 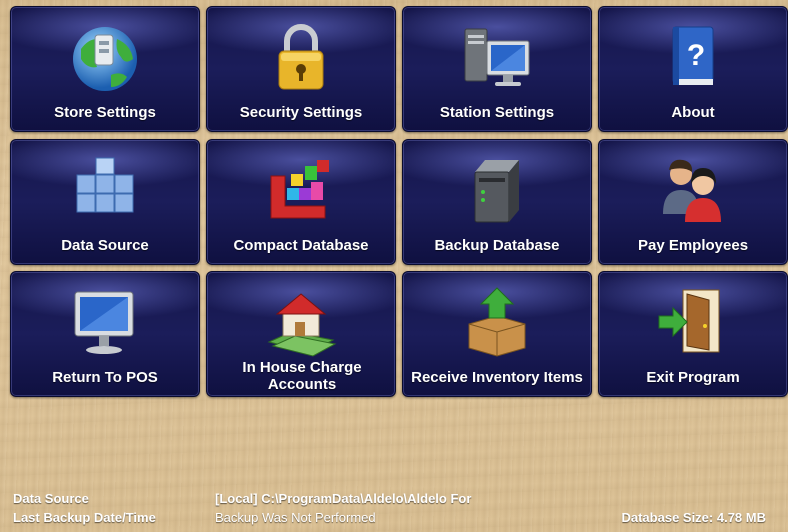 I want to click on tile-label: About, so click(x=693, y=112).